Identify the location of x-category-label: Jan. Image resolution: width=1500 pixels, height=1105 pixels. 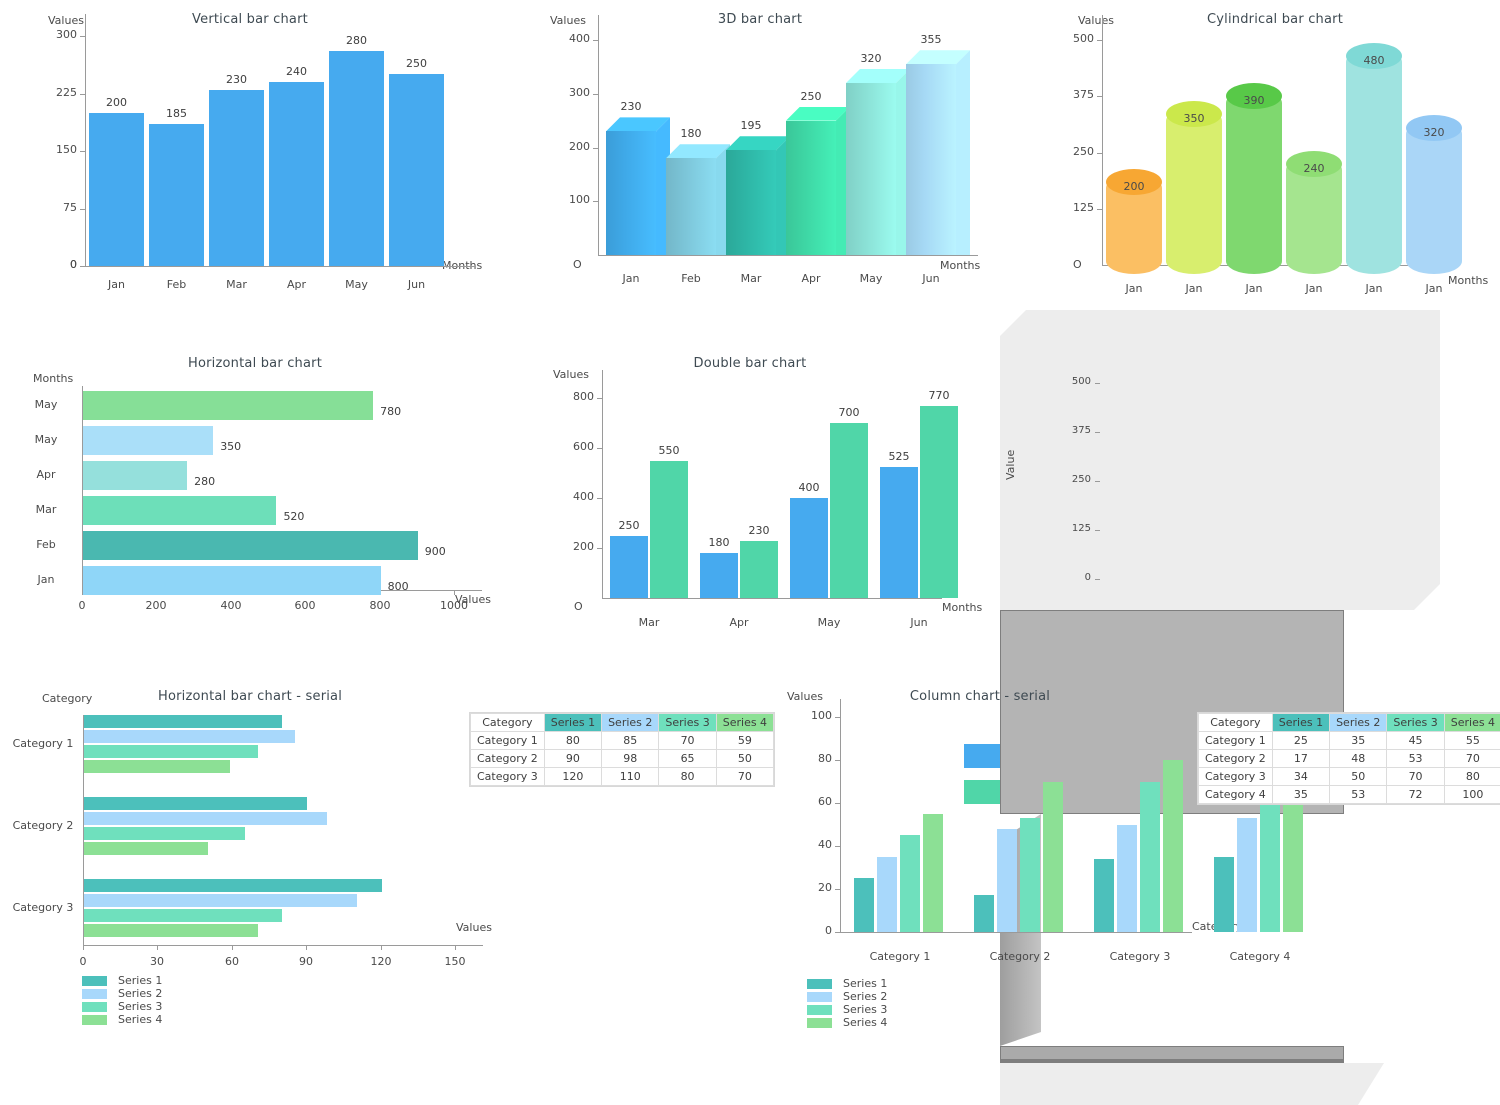
(1434, 288).